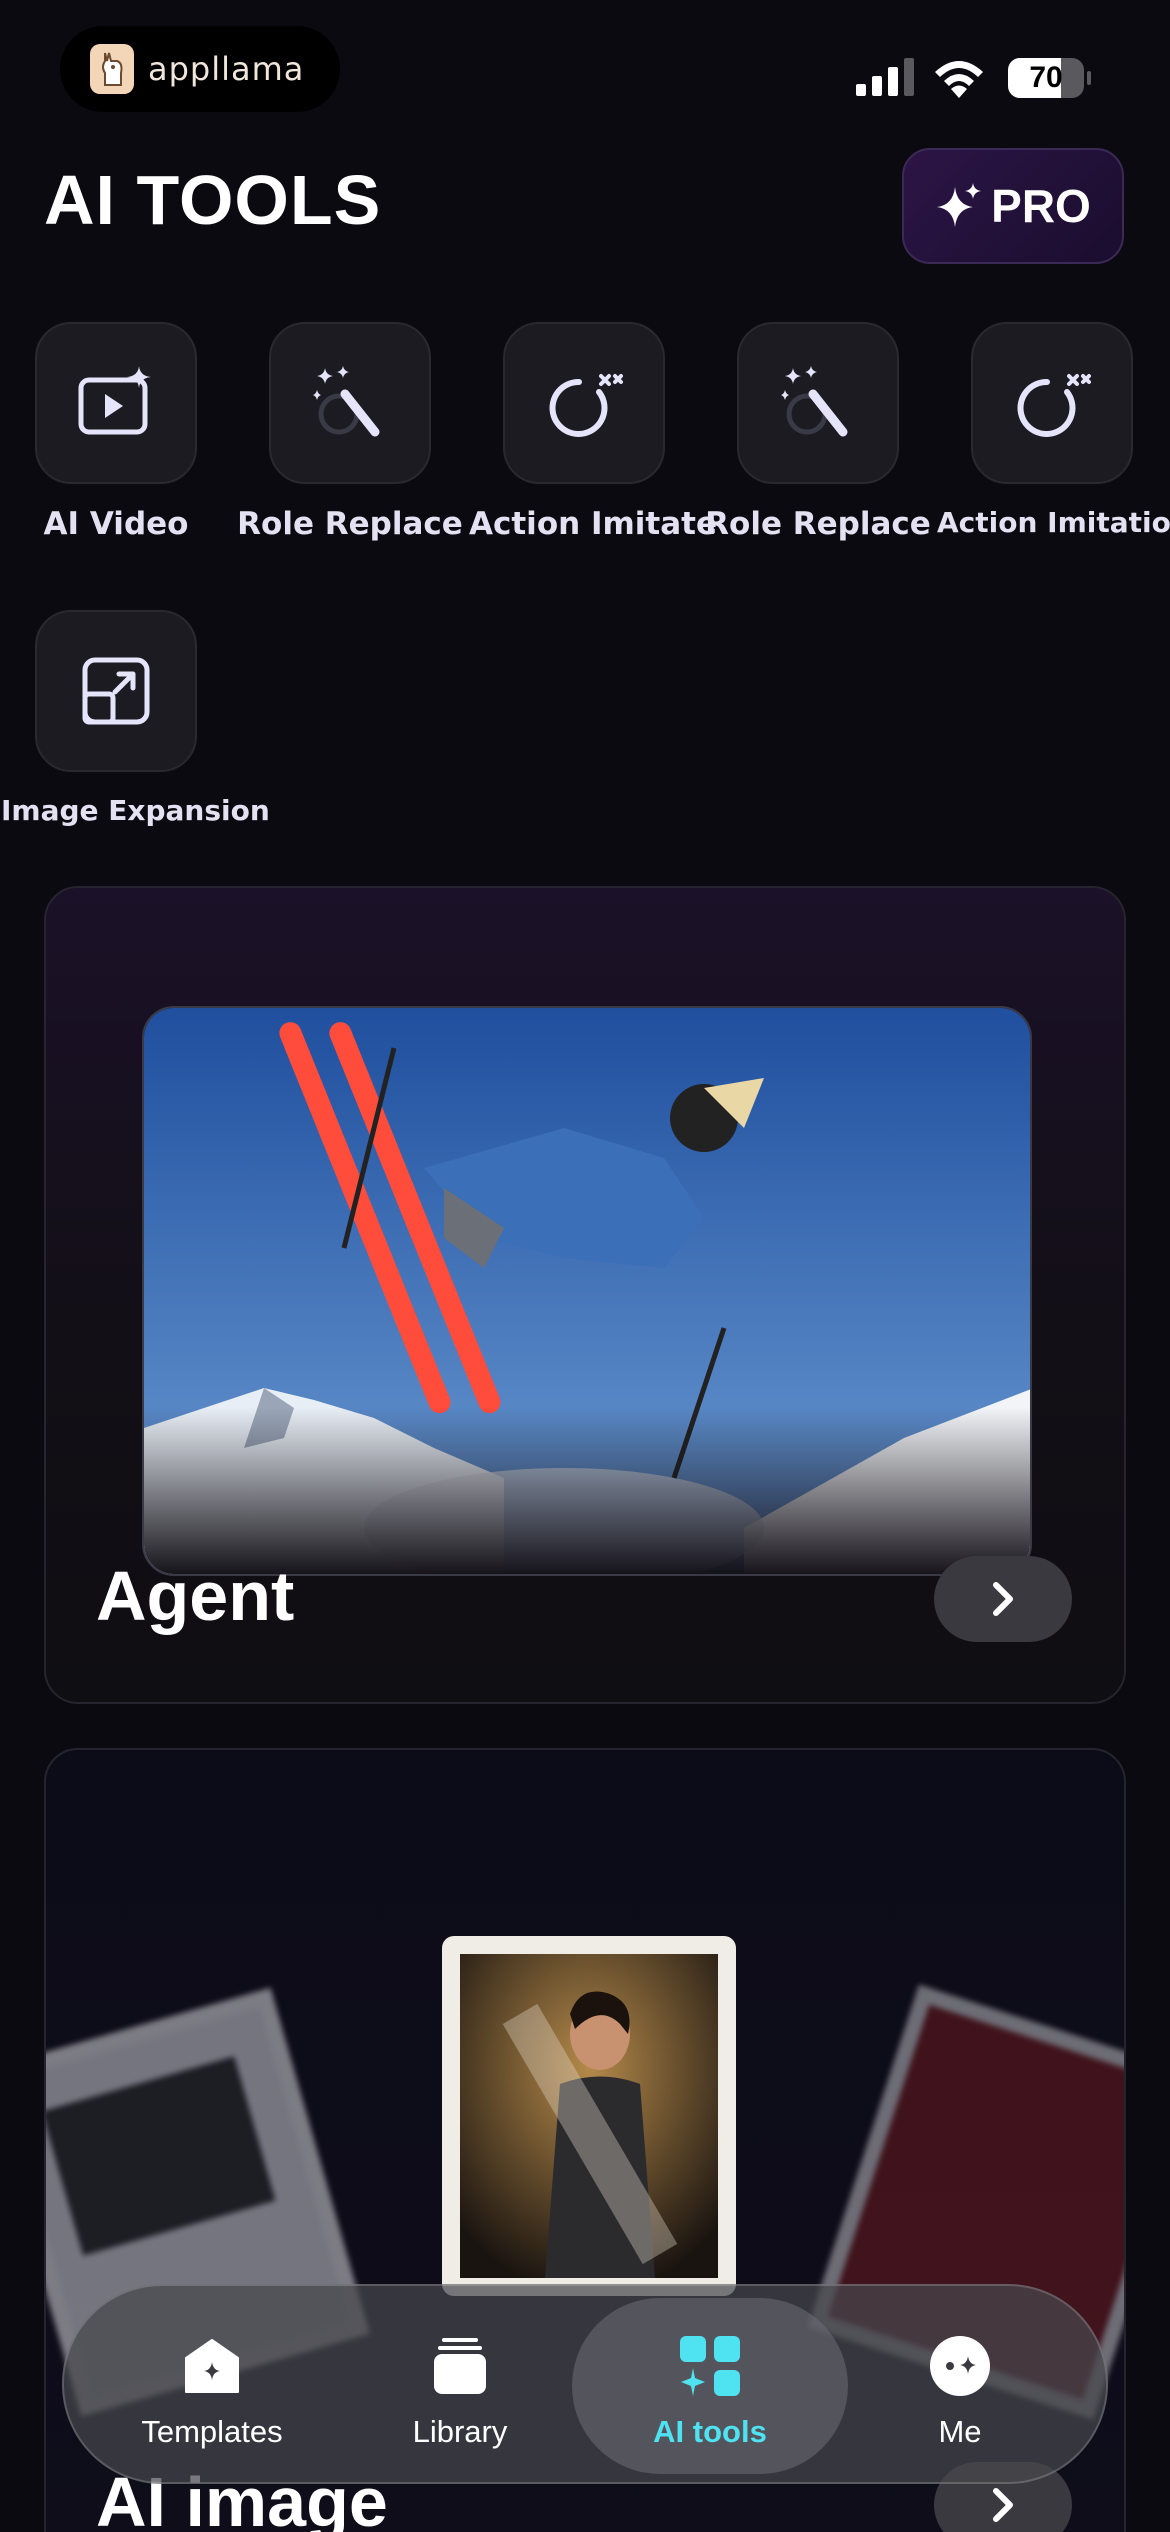 This screenshot has height=2532, width=1170. What do you see at coordinates (960, 2366) in the screenshot?
I see `me-icon` at bounding box center [960, 2366].